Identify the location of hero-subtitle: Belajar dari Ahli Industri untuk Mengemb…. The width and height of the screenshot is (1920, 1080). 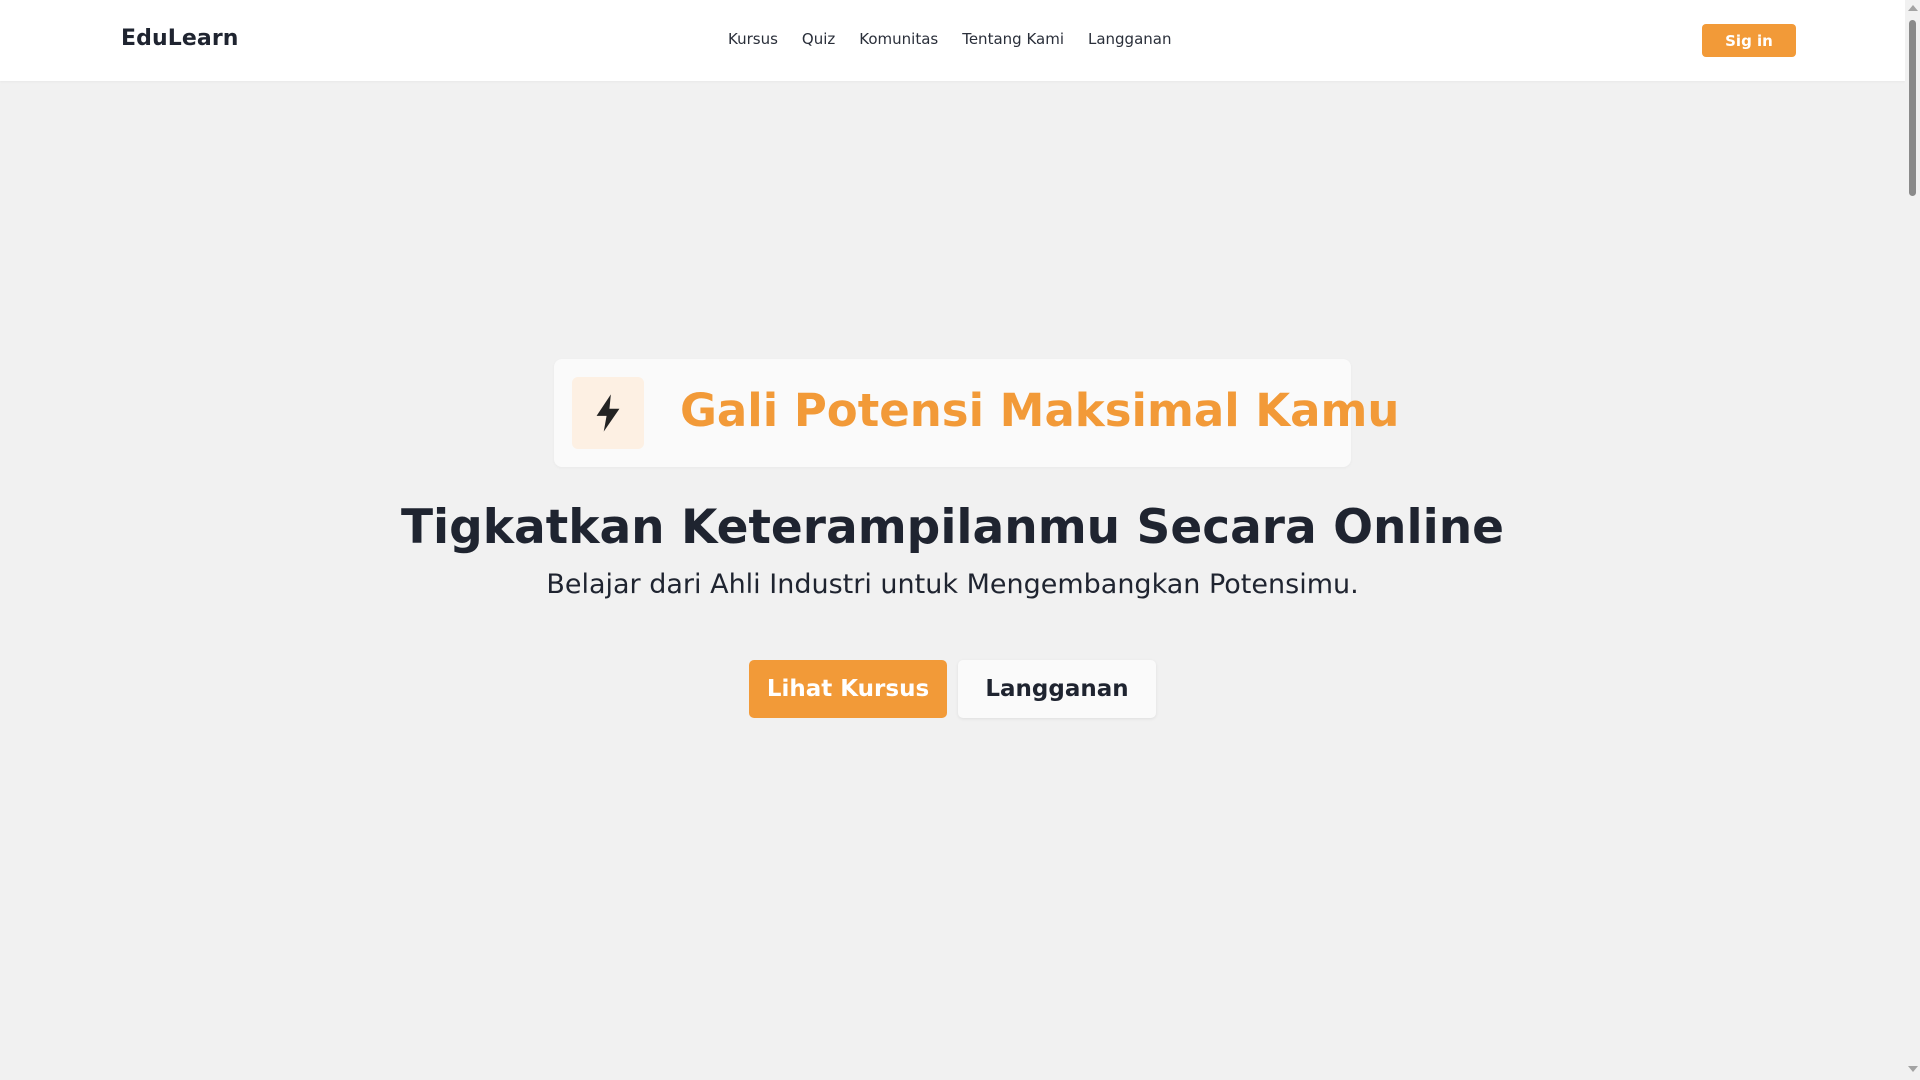
(952, 584).